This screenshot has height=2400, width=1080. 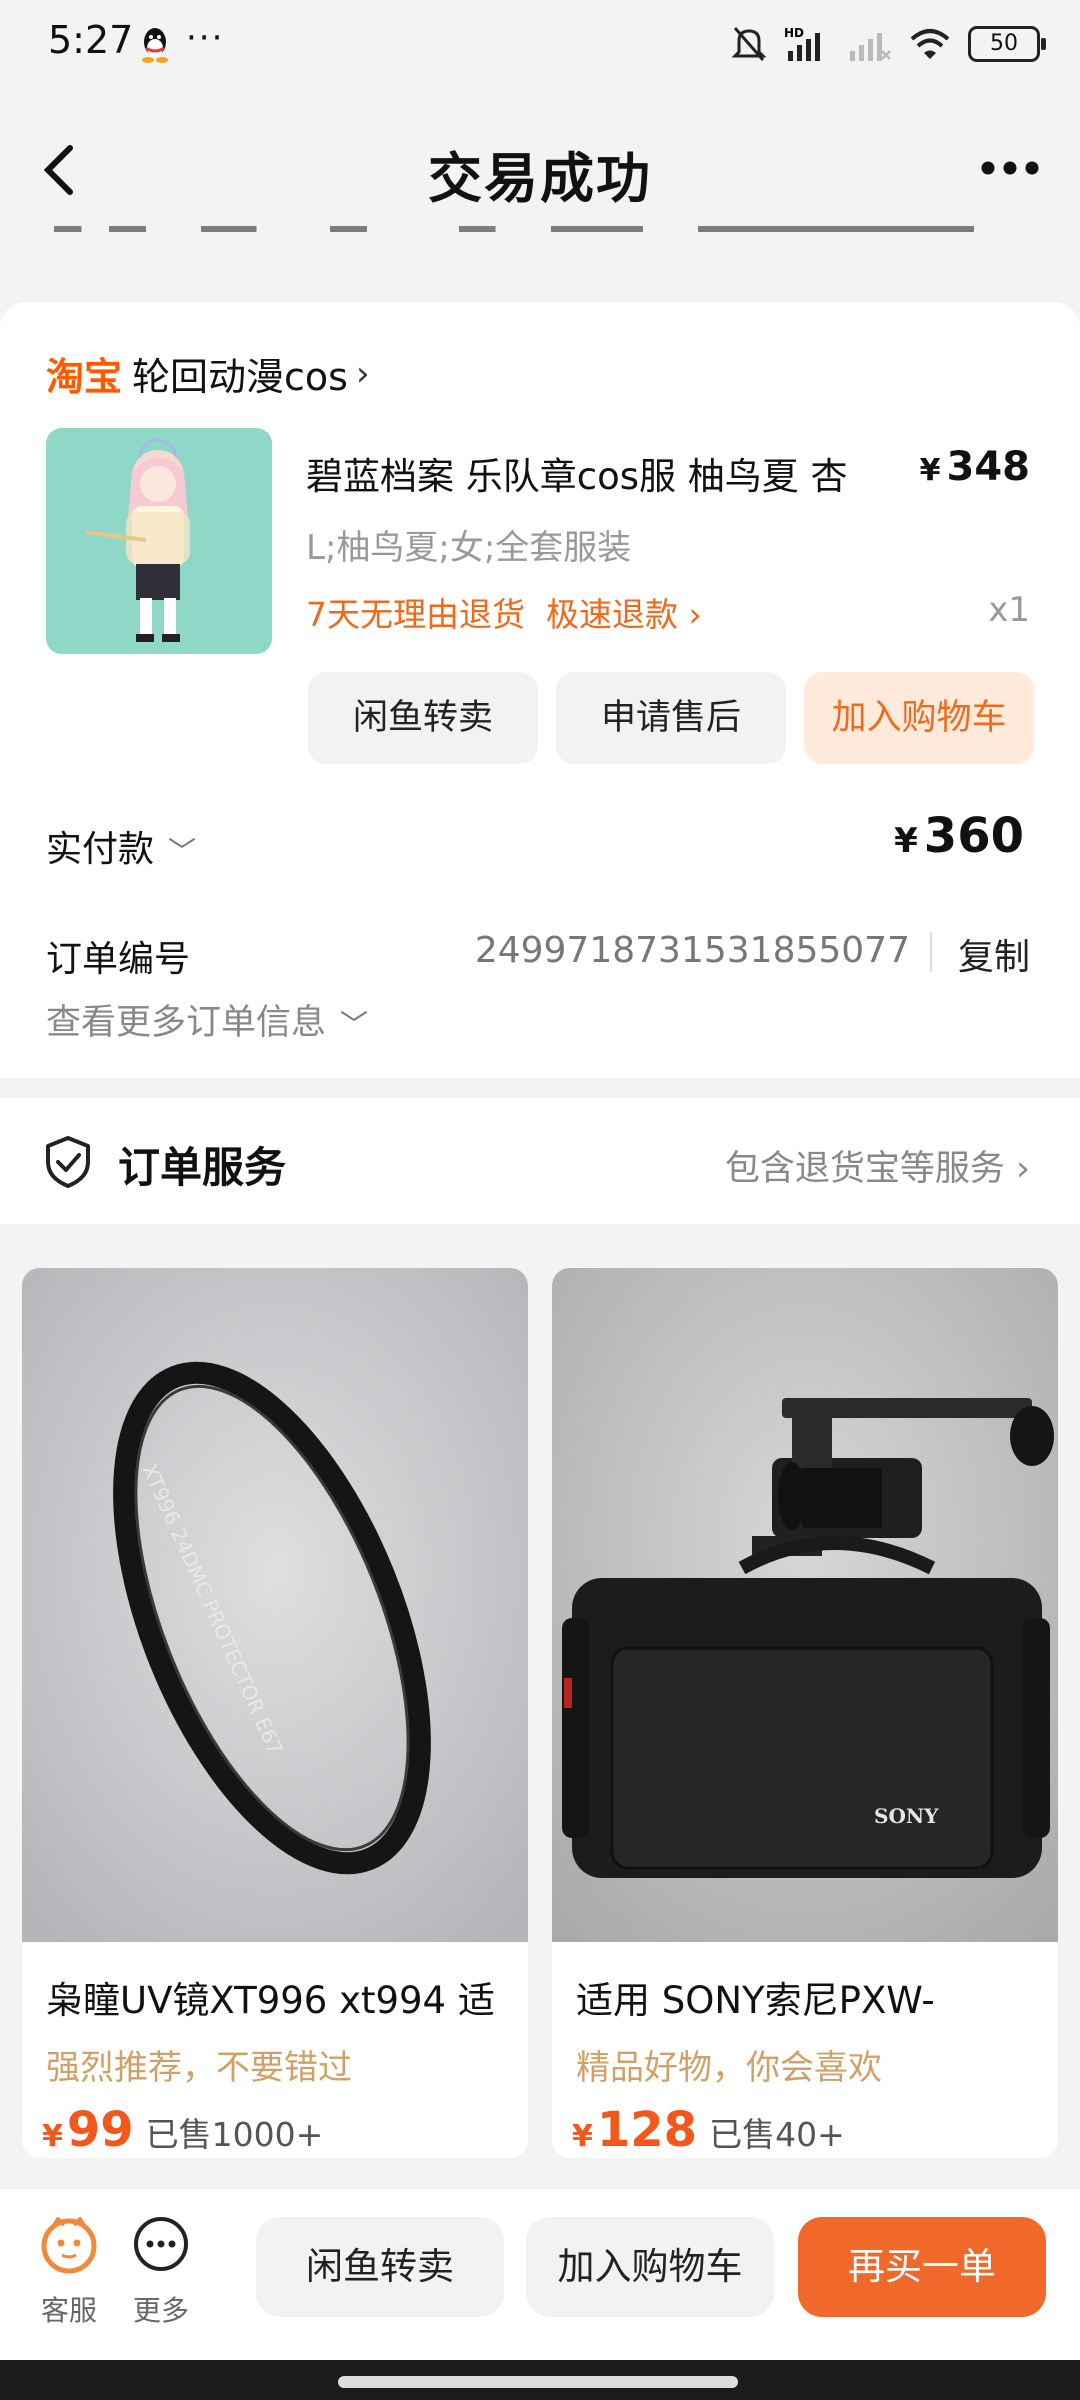 What do you see at coordinates (994, 954) in the screenshot?
I see `copy-button: 复制` at bounding box center [994, 954].